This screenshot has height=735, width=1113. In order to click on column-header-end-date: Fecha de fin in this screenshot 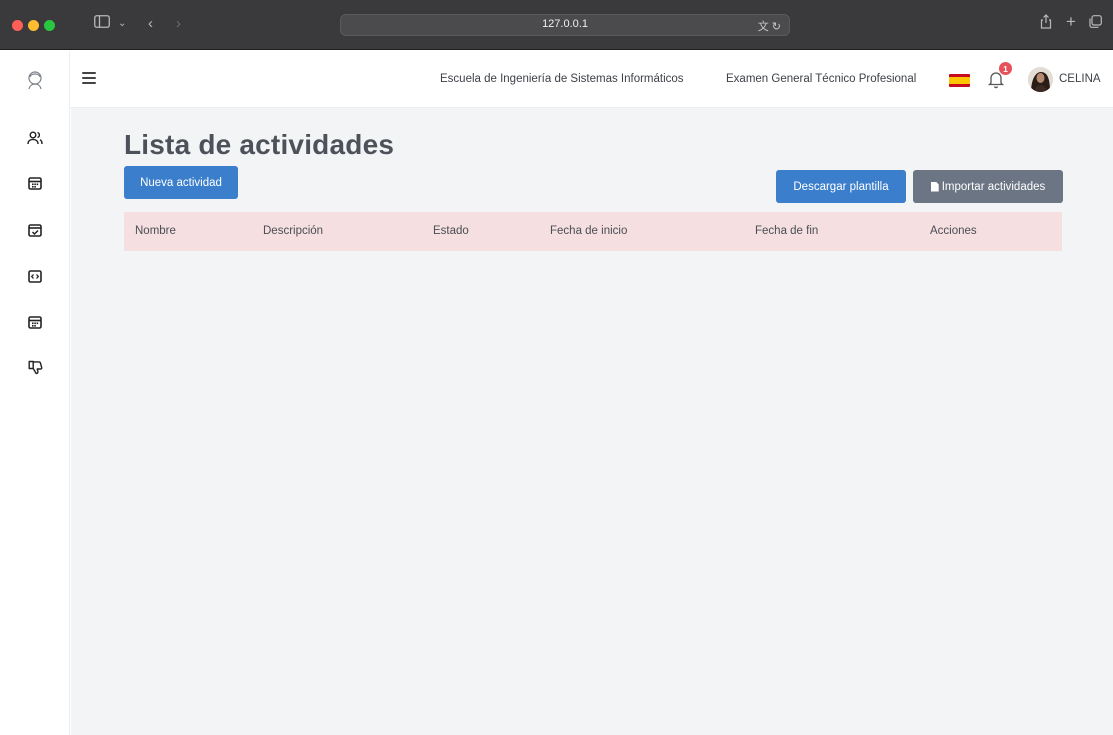, I will do `click(786, 231)`.